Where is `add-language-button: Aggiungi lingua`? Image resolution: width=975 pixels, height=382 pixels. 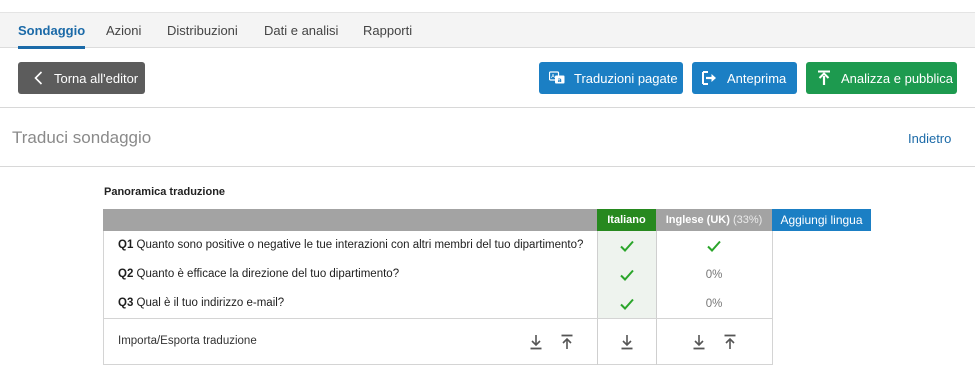
add-language-button: Aggiungi lingua is located at coordinates (821, 220).